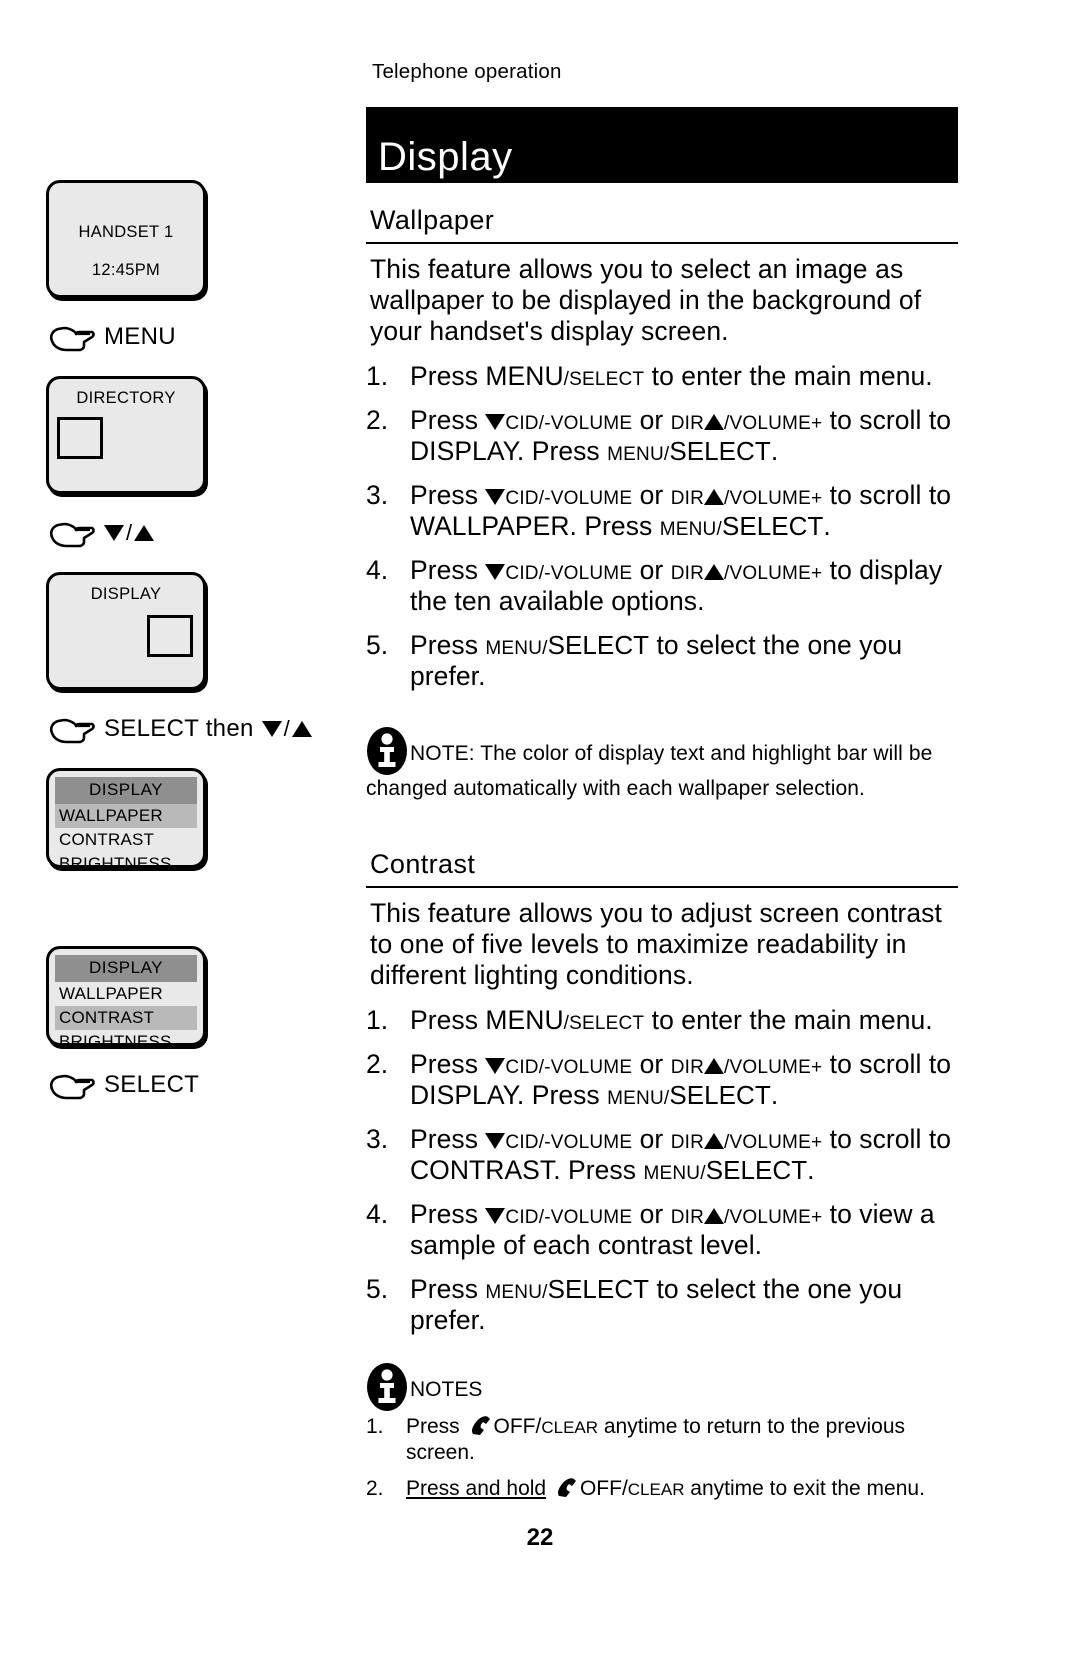  What do you see at coordinates (170, 636) in the screenshot?
I see `thumbnail-placeholder-right` at bounding box center [170, 636].